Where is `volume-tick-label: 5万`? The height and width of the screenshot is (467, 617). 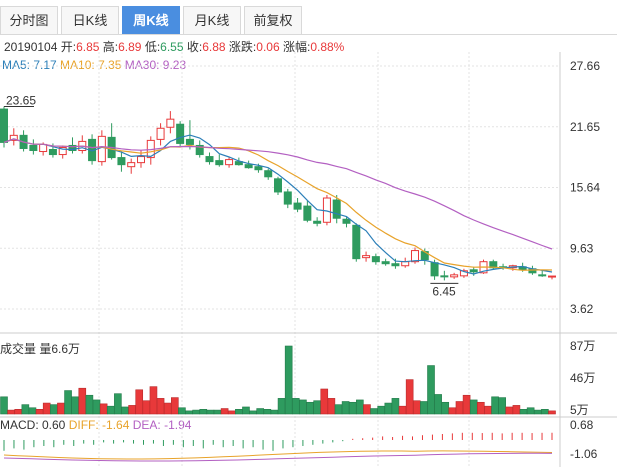
volume-tick-label: 5万 is located at coordinates (579, 410).